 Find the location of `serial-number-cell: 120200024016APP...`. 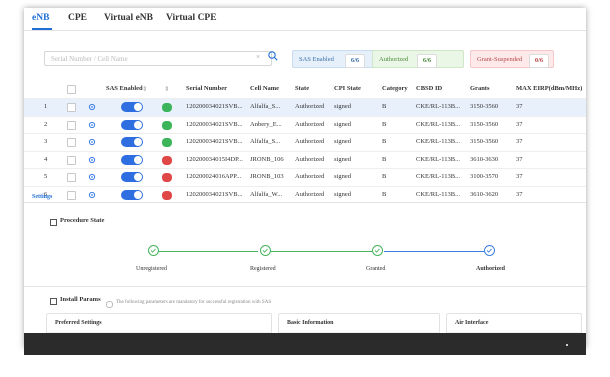

serial-number-cell: 120200024016APP... is located at coordinates (213, 176).